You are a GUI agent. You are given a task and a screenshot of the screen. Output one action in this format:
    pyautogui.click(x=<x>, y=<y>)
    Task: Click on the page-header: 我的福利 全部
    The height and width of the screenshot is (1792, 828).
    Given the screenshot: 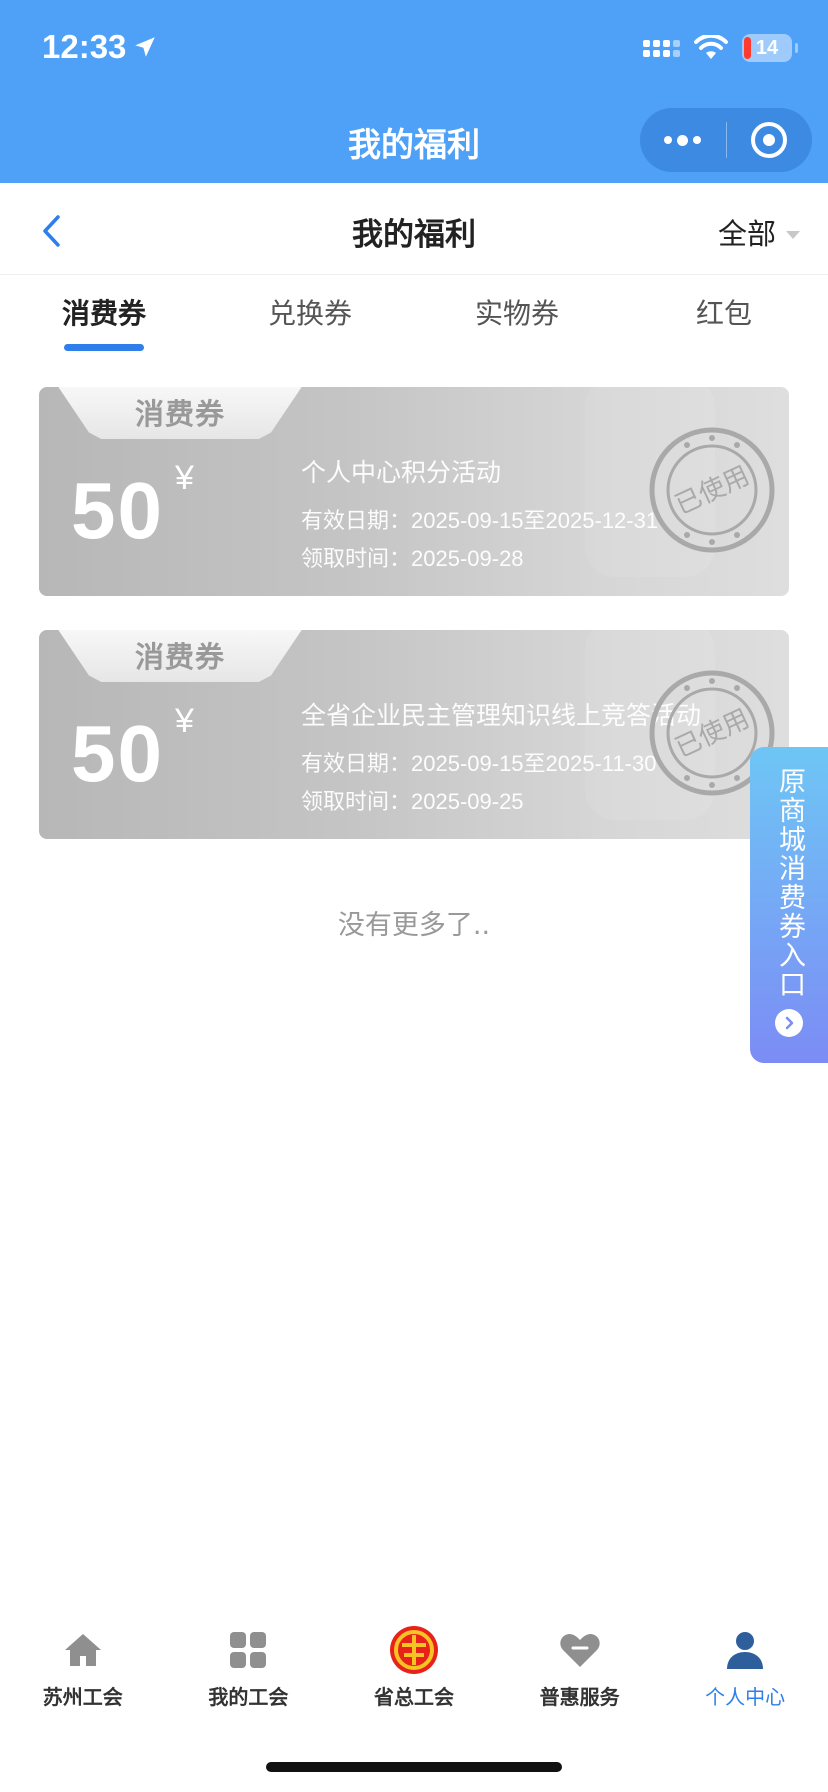 What is the action you would take?
    pyautogui.click(x=414, y=229)
    